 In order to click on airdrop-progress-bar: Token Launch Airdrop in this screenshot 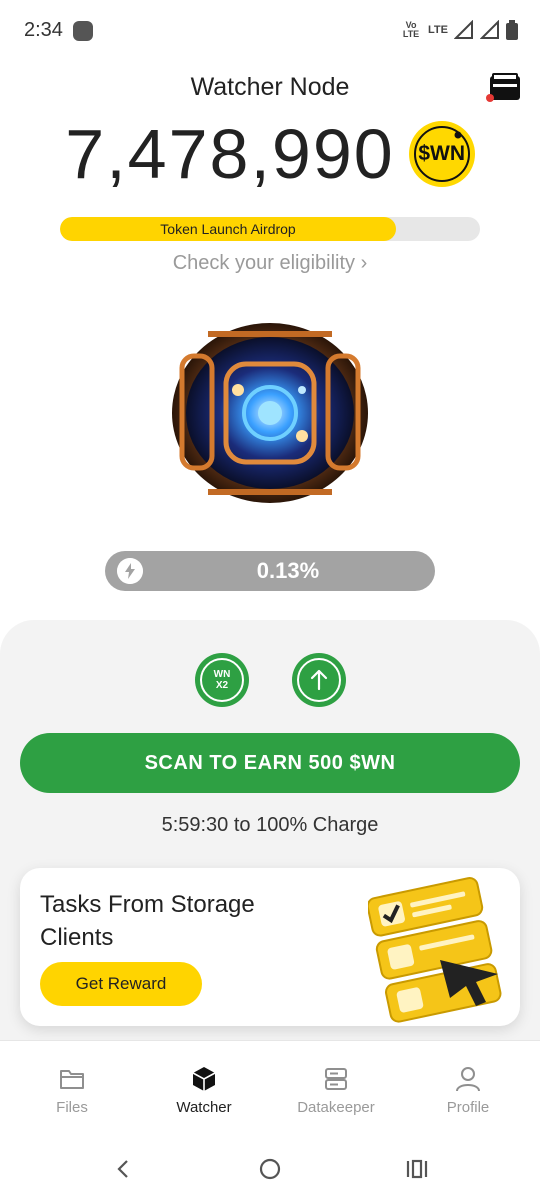, I will do `click(270, 229)`.